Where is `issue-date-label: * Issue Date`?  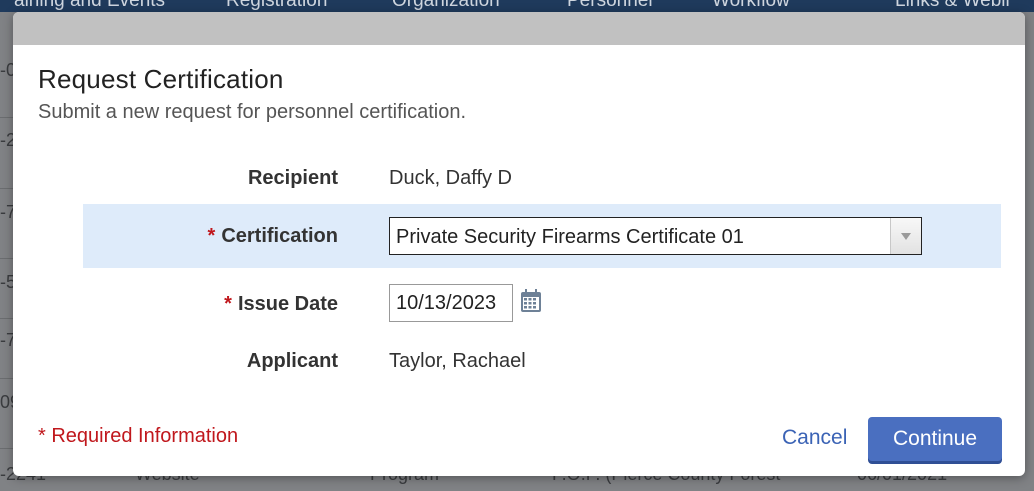 issue-date-label: * Issue Date is located at coordinates (281, 304).